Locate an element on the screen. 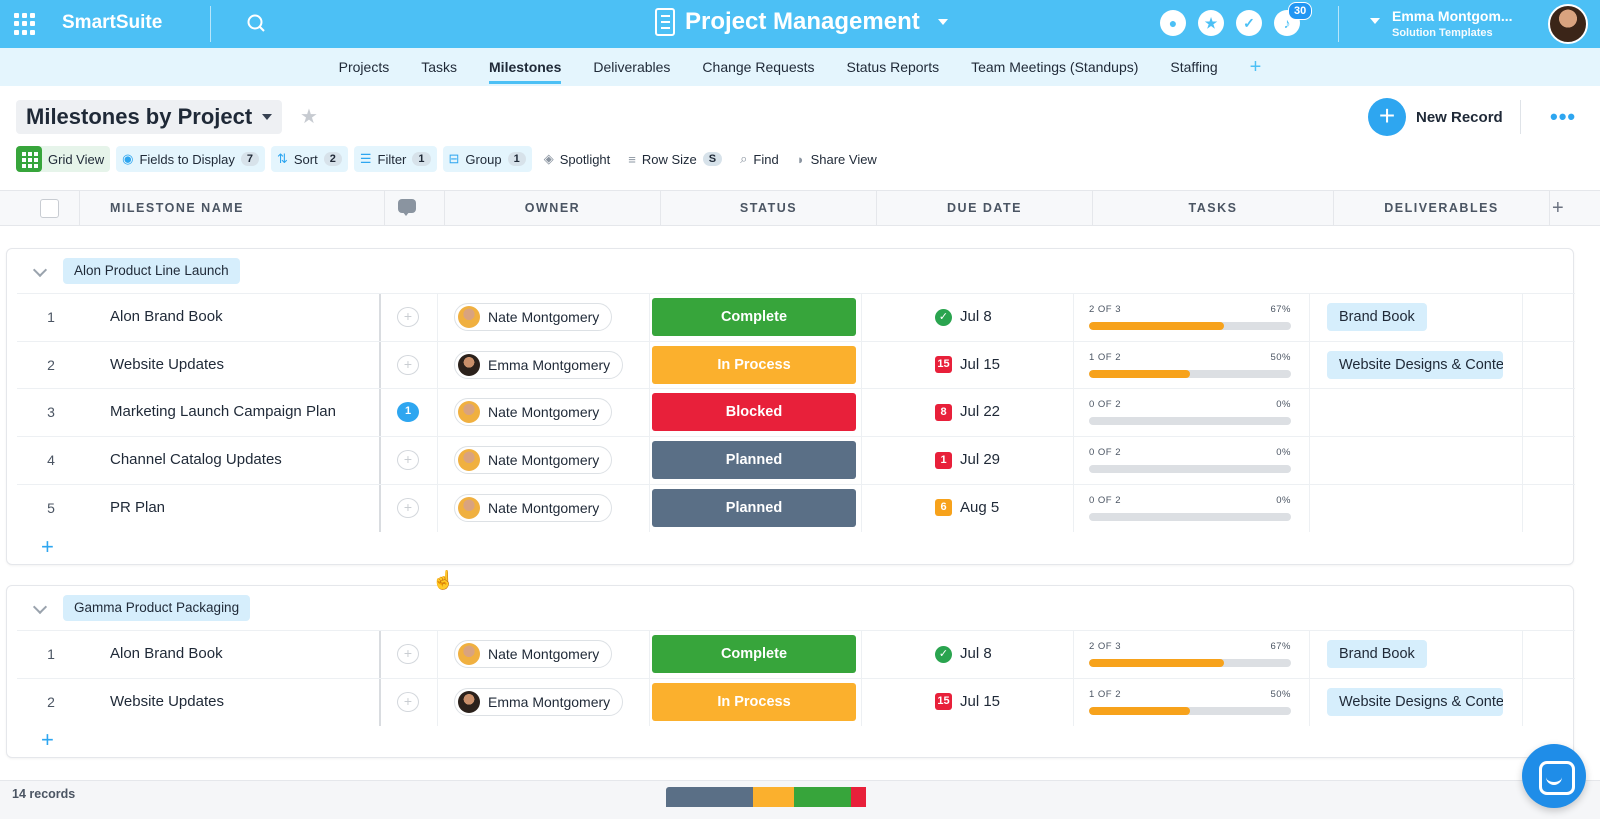 The image size is (1600, 819). tab-team-meetings-standups: Team Meetings (Standups) is located at coordinates (1054, 67).